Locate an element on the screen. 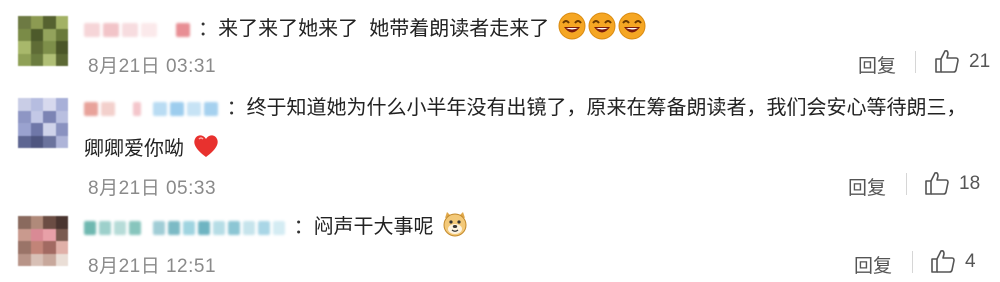 The width and height of the screenshot is (1000, 282). like-count: 4 is located at coordinates (970, 261).